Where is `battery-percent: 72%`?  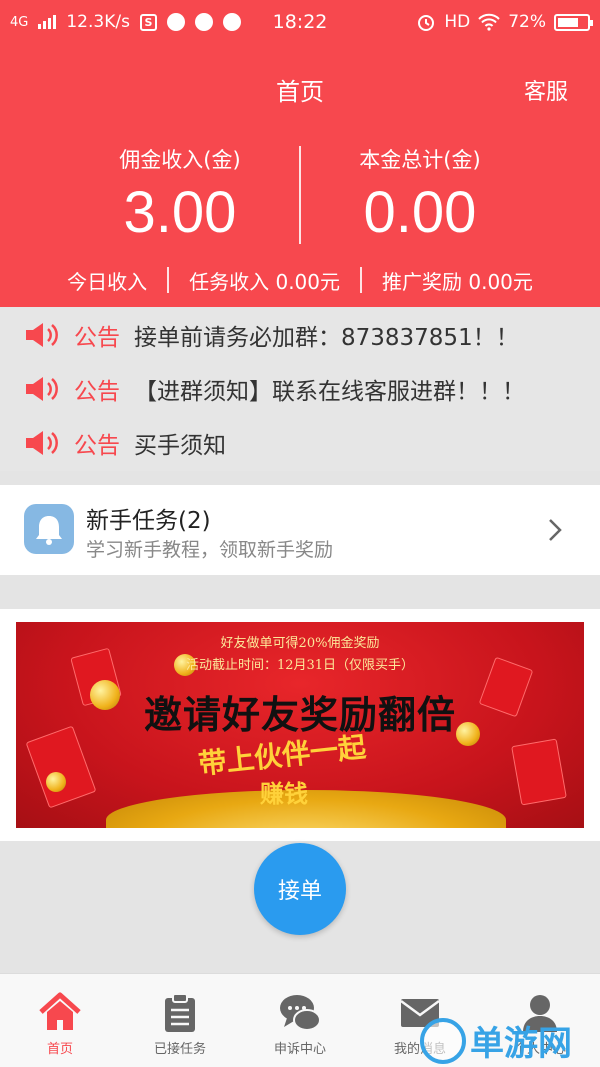 battery-percent: 72% is located at coordinates (527, 22).